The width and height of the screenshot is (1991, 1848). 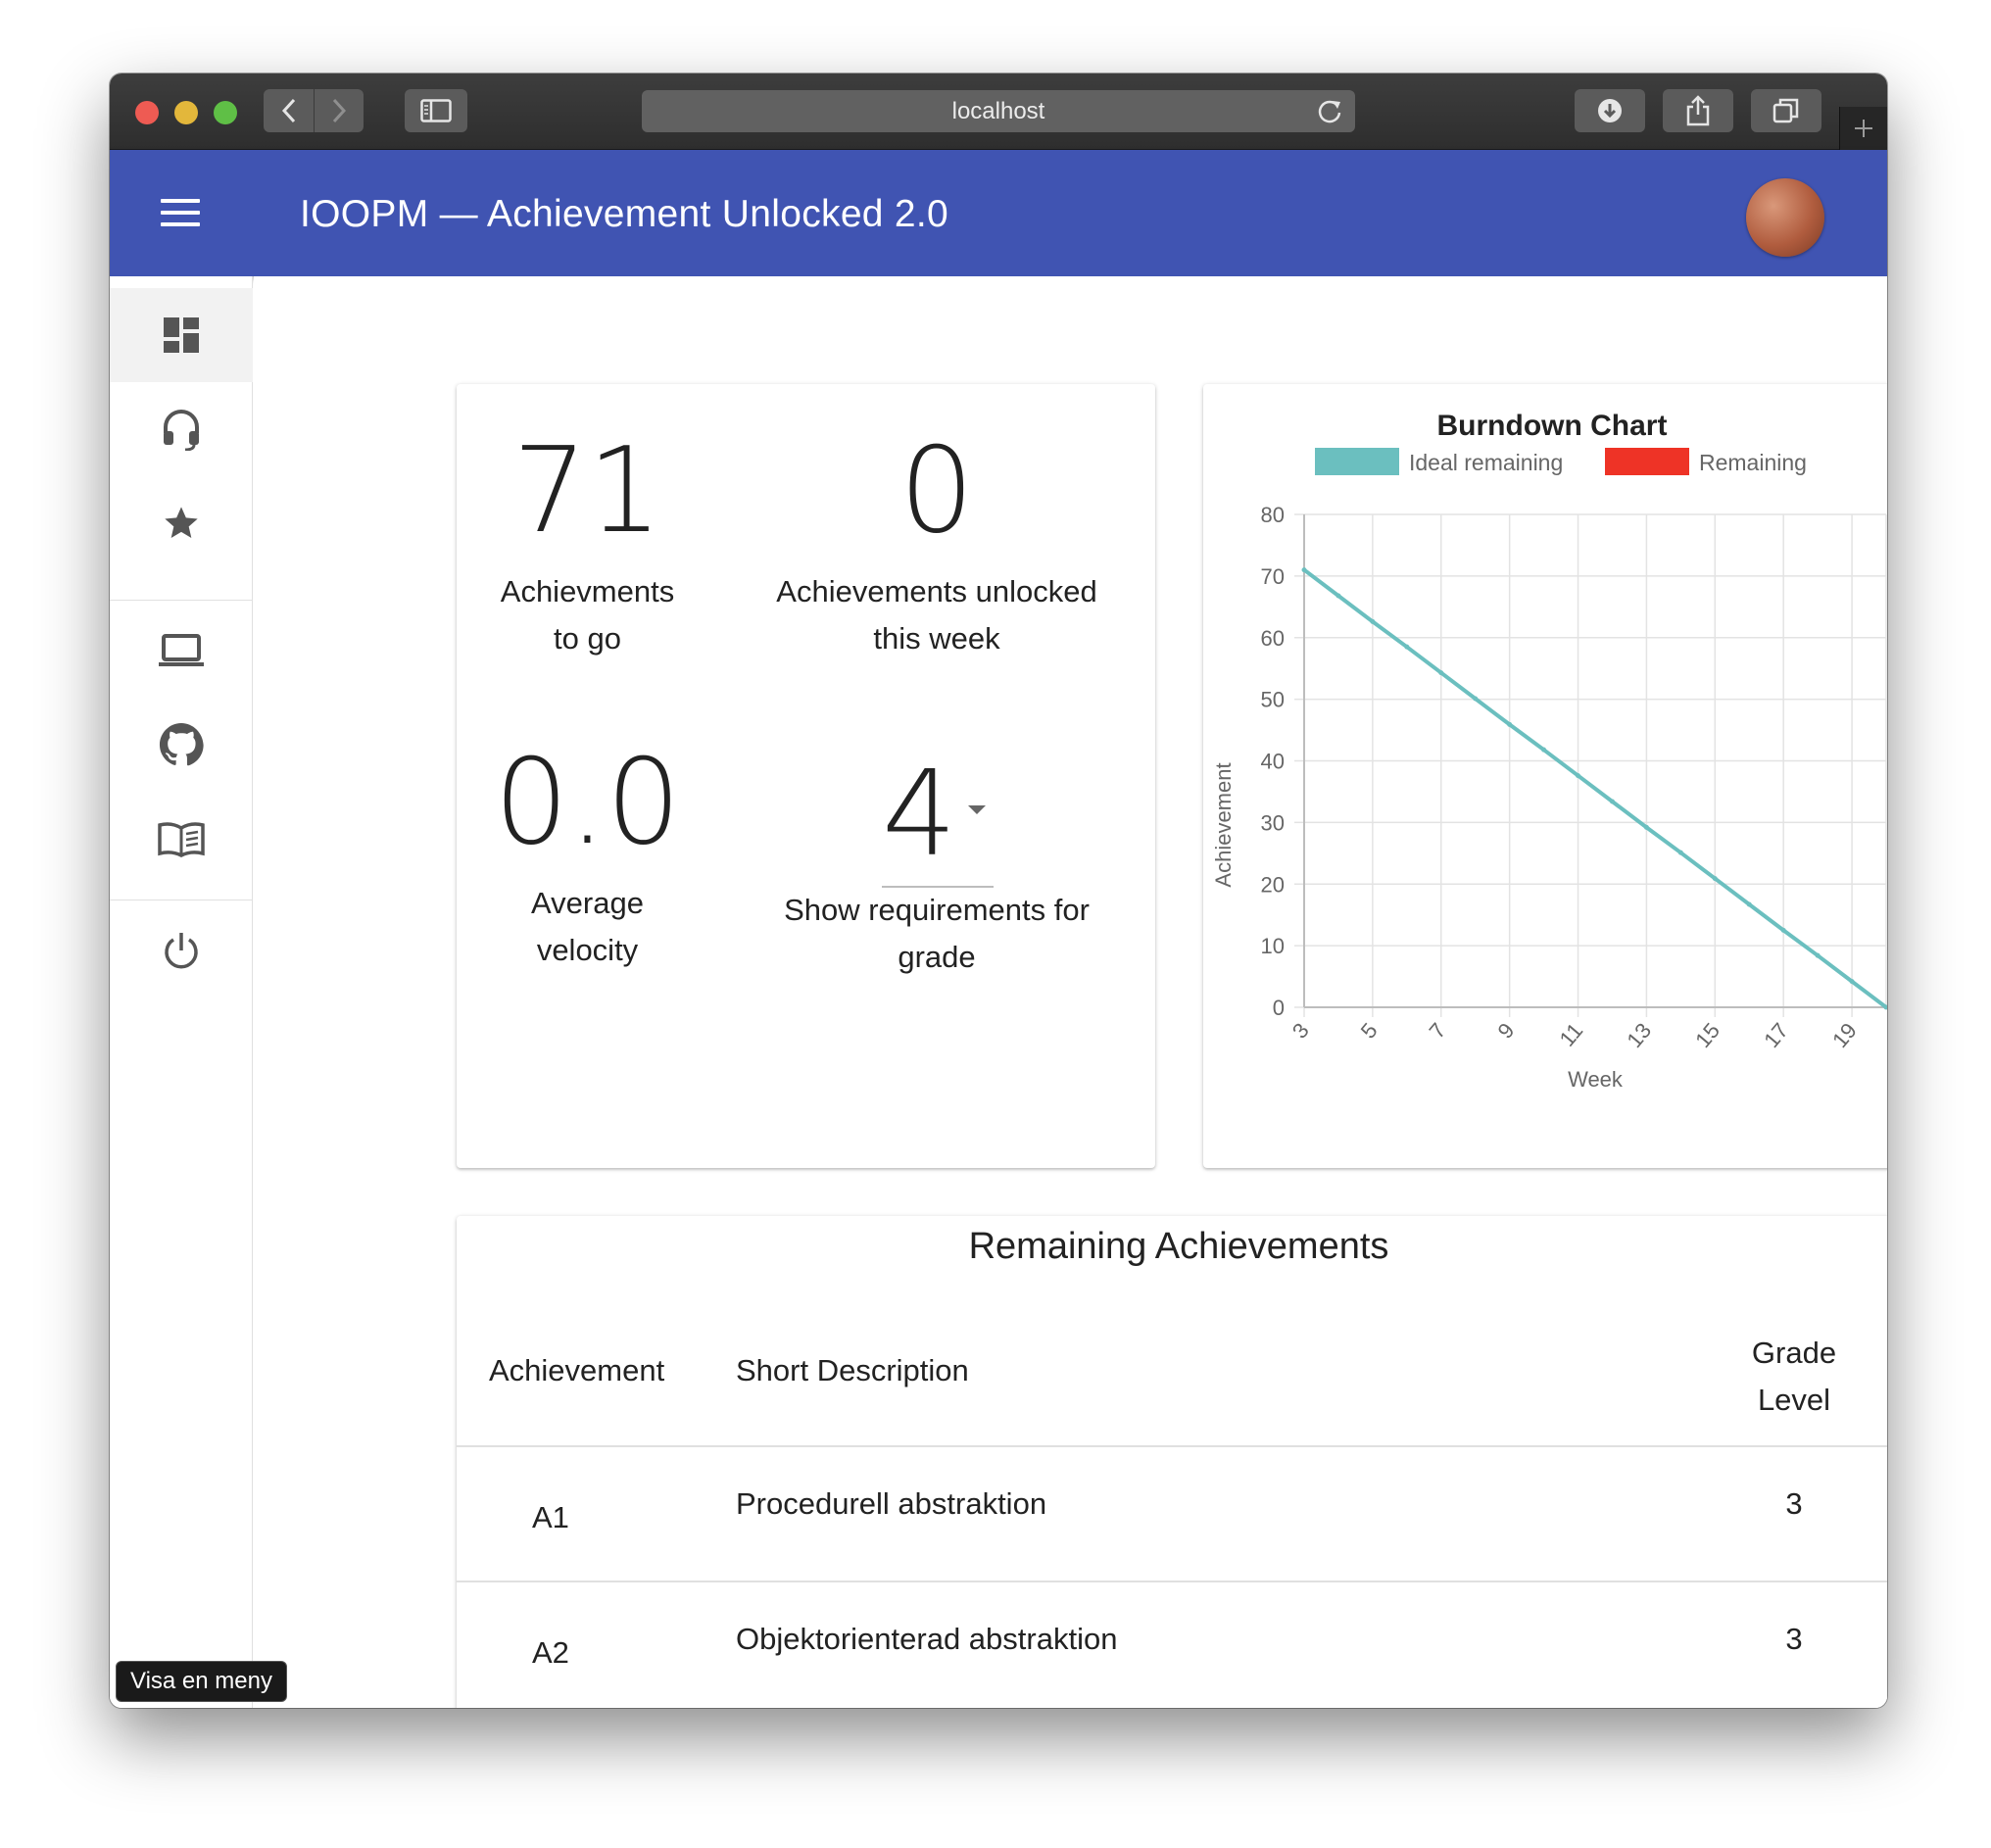 I want to click on menu-icon, so click(x=181, y=201).